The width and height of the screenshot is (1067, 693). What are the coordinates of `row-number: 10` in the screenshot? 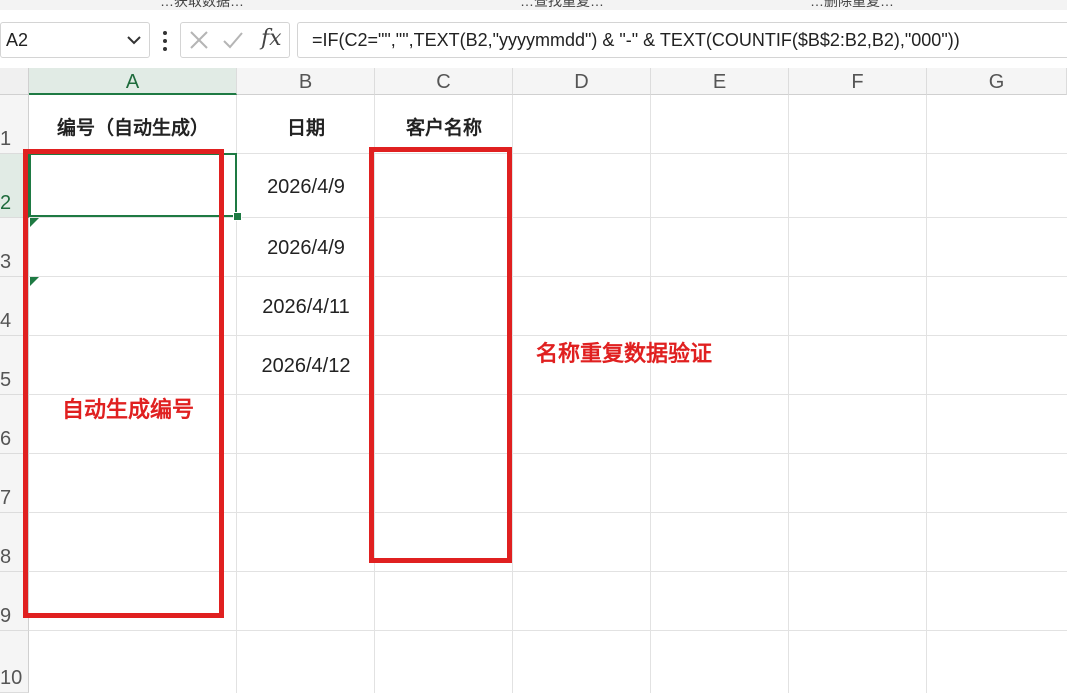 It's located at (11, 678).